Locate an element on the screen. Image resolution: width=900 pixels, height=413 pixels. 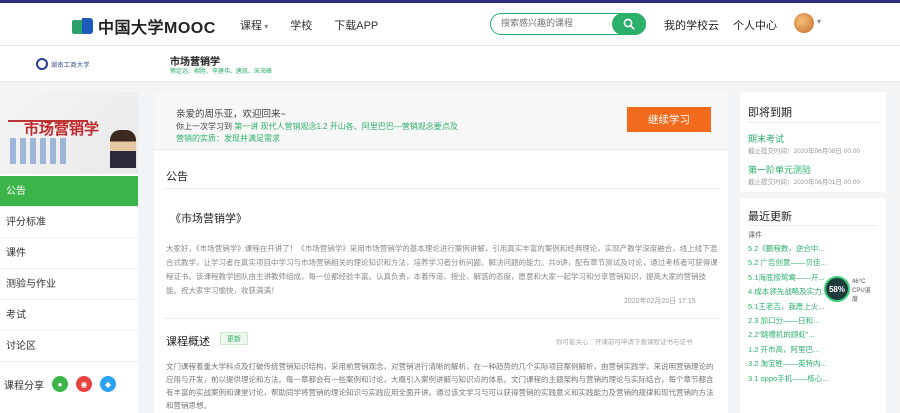
due-item-date: 截止提交时间：2020年06月01日 00:00 is located at coordinates (804, 182).